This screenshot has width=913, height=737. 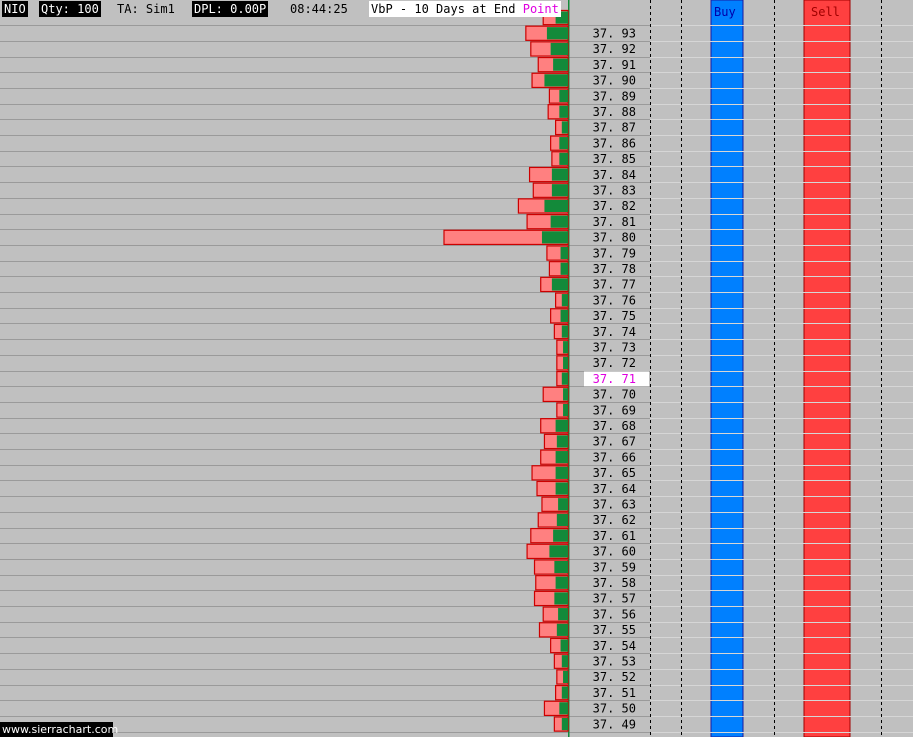 I want to click on price-label: 37. 93, so click(x=614, y=34).